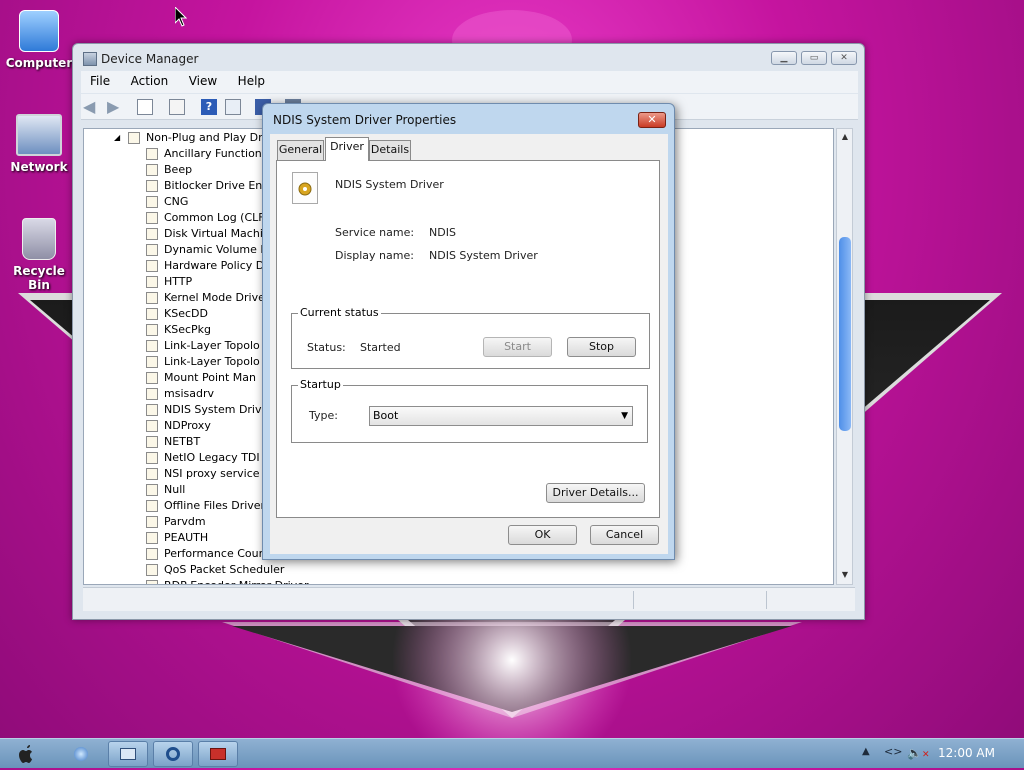 The image size is (1024, 770). I want to click on status-bar-divider, so click(633, 600).